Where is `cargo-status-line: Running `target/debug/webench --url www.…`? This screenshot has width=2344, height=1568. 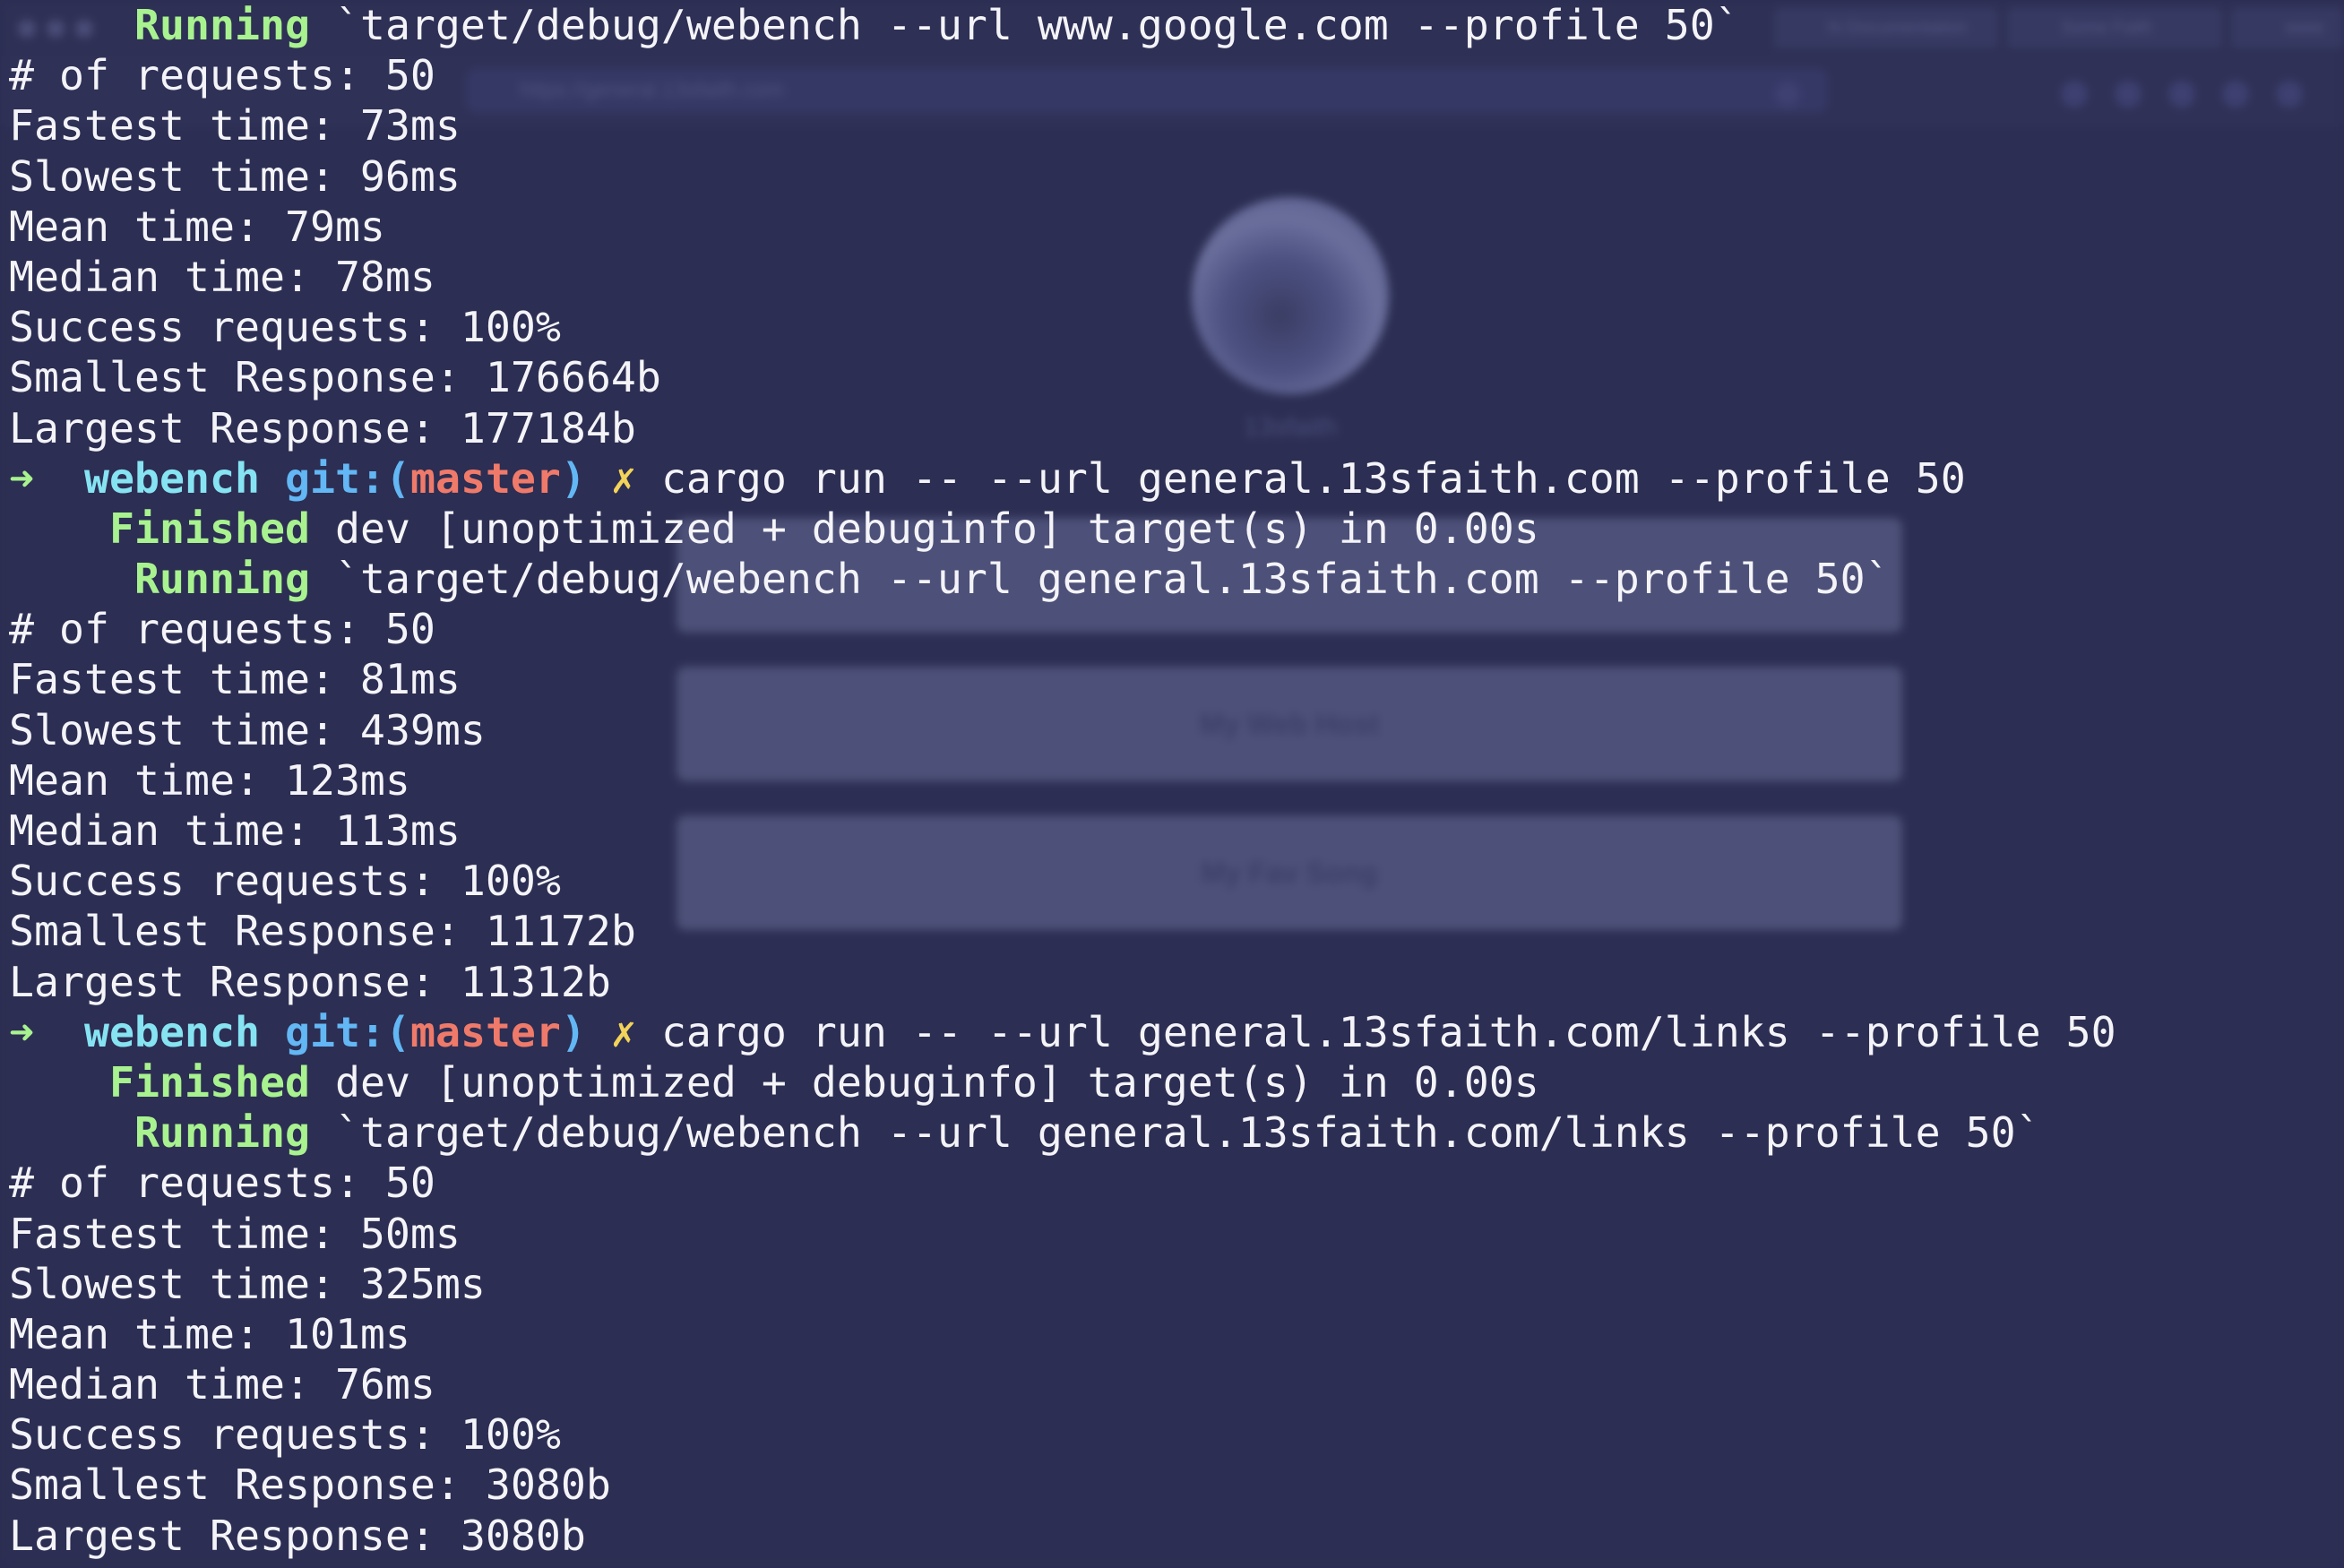
cargo-status-line: Running `target/debug/webench --url www.… is located at coordinates (1062, 25).